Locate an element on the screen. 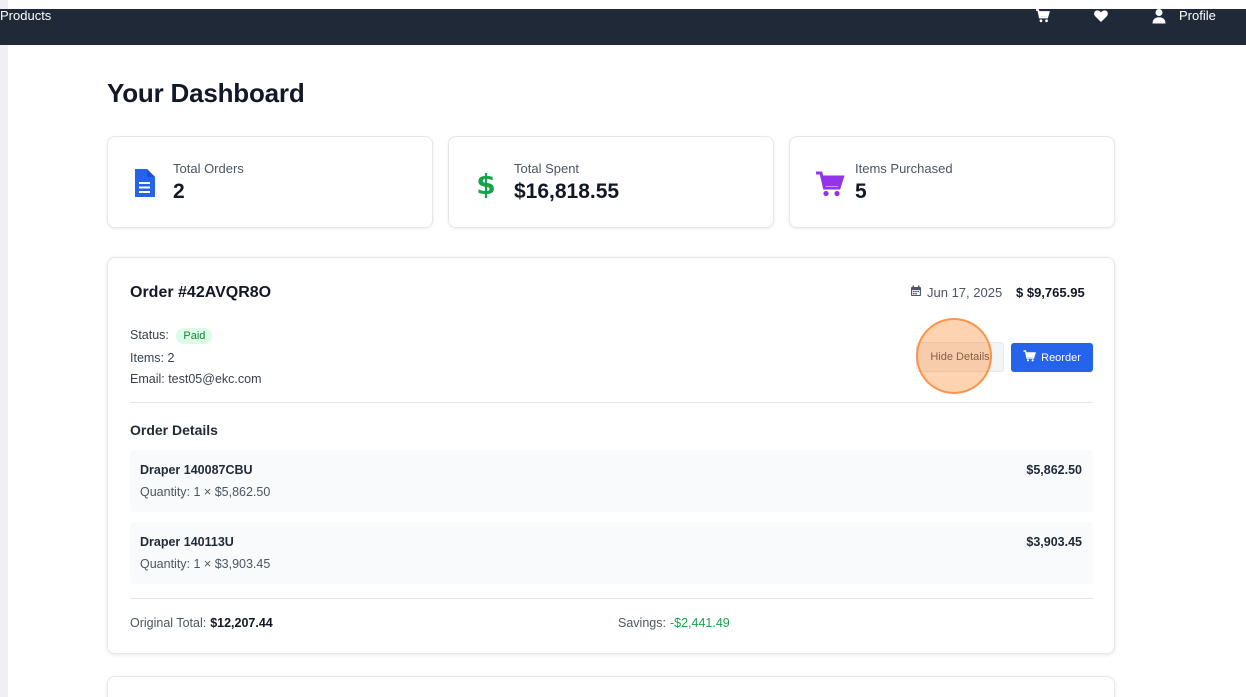 The image size is (1246, 697). item-name: Draper 140113U is located at coordinates (187, 542).